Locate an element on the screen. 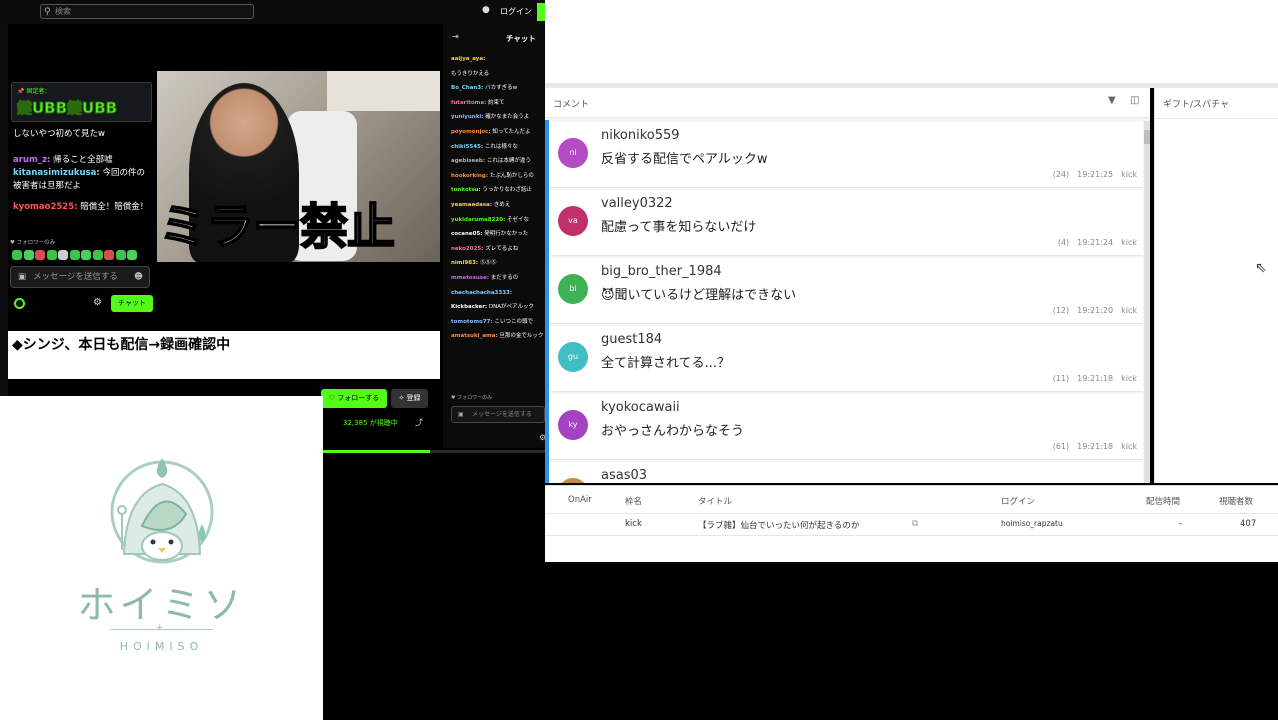  stream-video: ミラー禁止 is located at coordinates (298, 166).